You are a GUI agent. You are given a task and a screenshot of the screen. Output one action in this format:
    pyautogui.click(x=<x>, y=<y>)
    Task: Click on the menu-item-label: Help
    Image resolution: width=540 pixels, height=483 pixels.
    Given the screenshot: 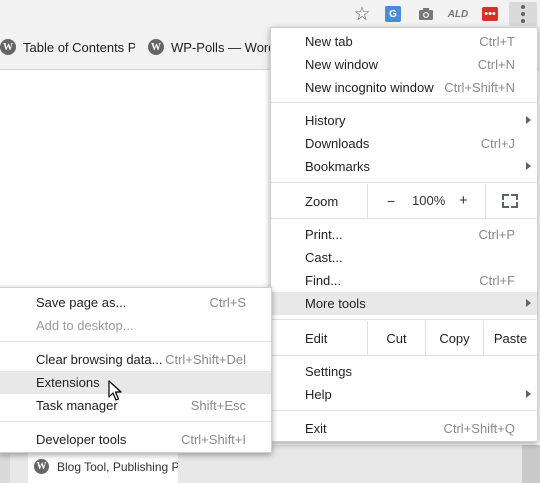 What is the action you would take?
    pyautogui.click(x=318, y=394)
    